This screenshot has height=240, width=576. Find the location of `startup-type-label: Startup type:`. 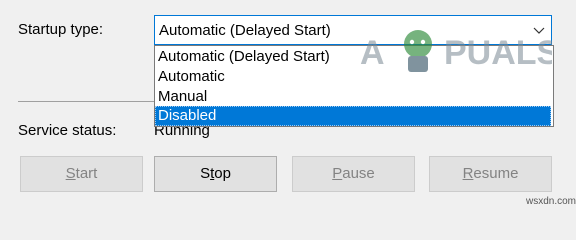

startup-type-label: Startup type: is located at coordinates (61, 29).